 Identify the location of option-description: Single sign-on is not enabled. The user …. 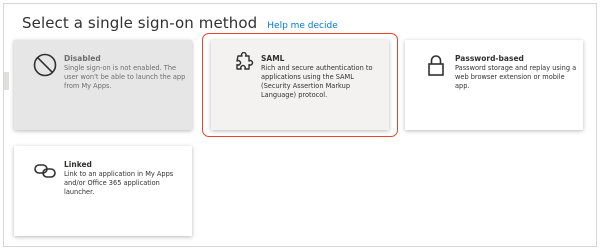
(125, 77).